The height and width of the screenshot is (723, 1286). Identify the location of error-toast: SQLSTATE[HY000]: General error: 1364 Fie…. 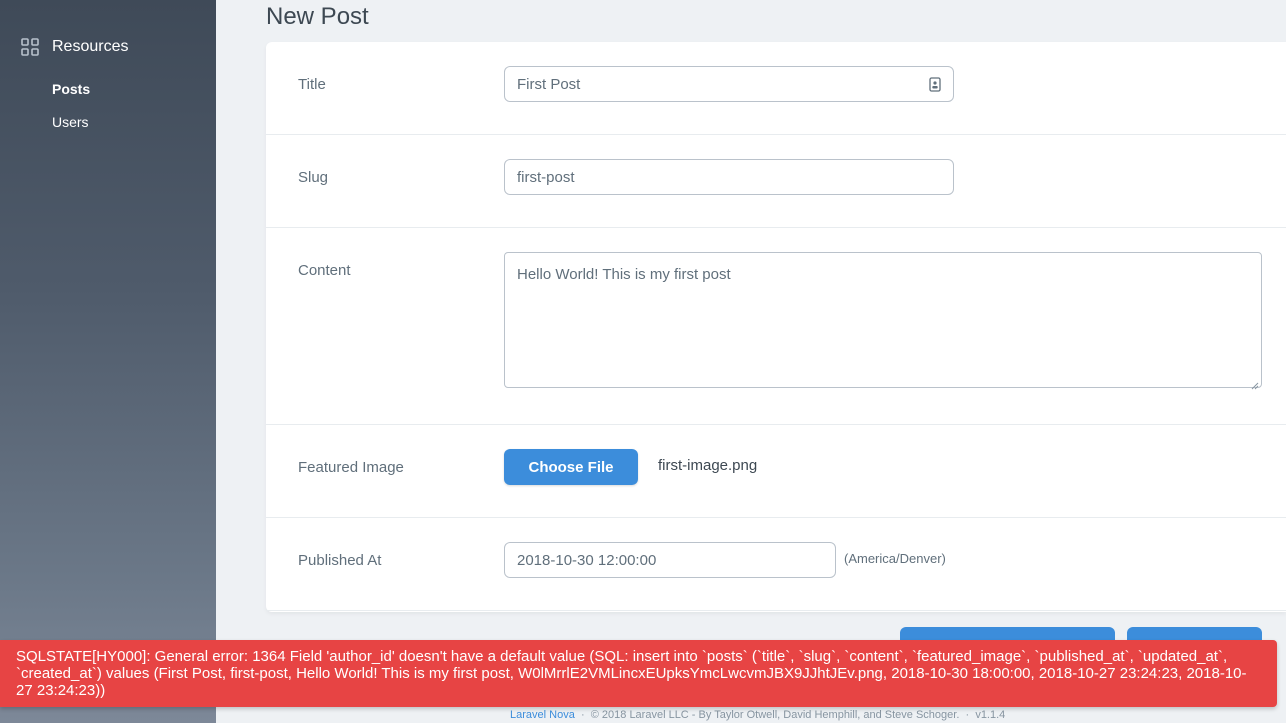
(638, 673).